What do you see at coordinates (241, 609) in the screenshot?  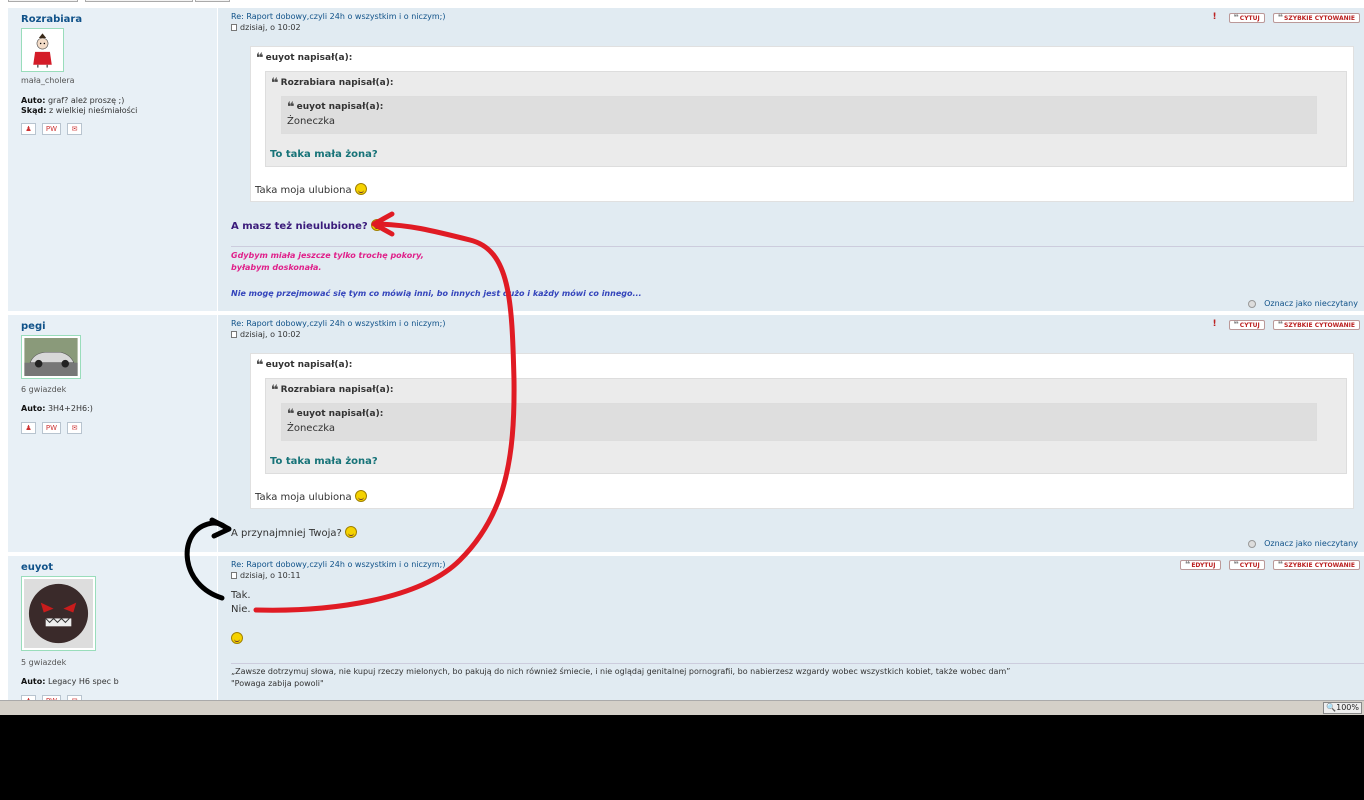 I see `post-line: Nie.` at bounding box center [241, 609].